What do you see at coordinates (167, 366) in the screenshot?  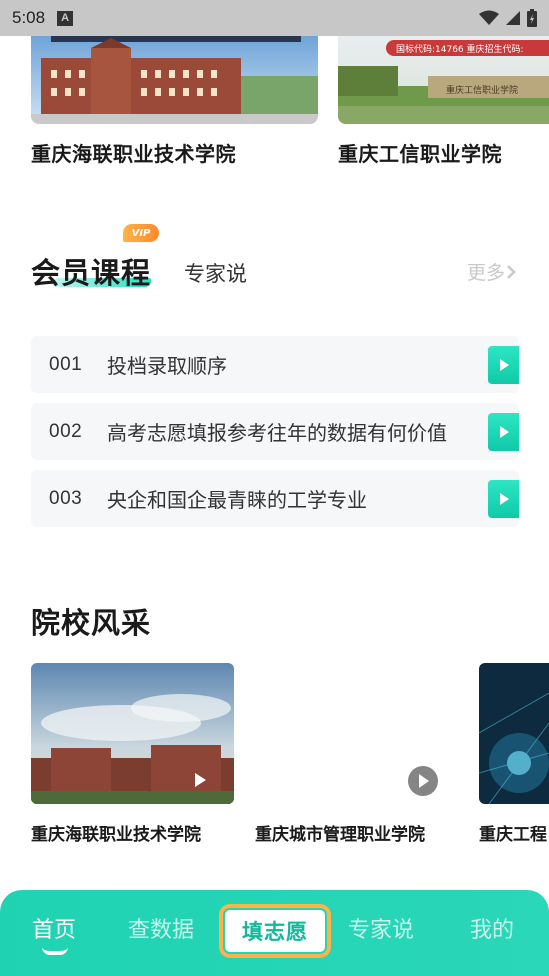 I see `course-title: 投档录取顺序` at bounding box center [167, 366].